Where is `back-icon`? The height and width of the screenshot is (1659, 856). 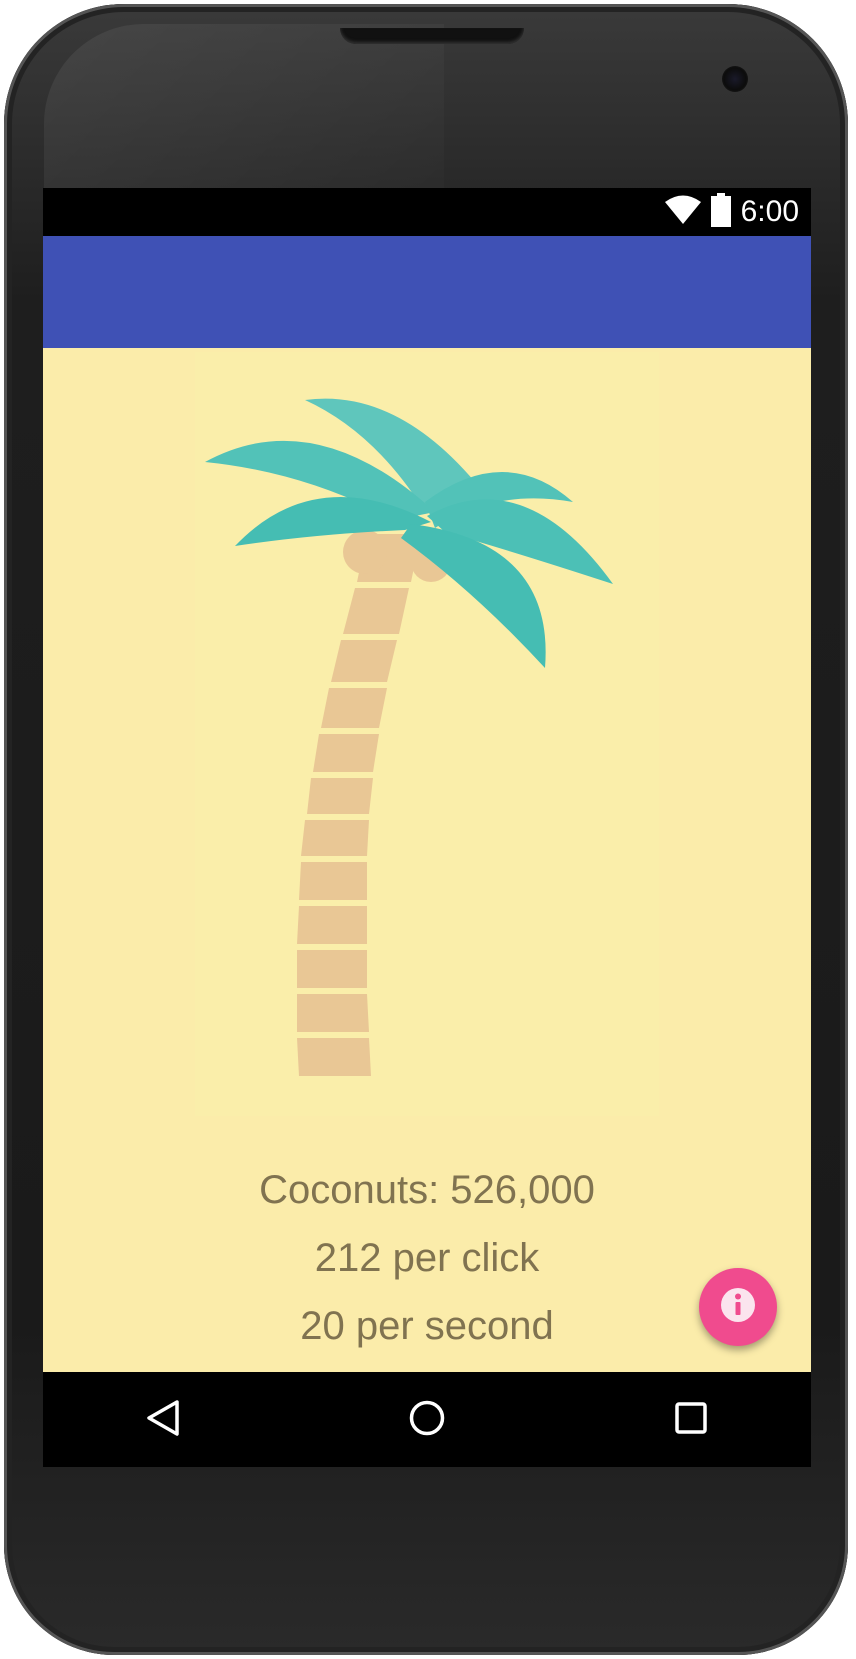 back-icon is located at coordinates (163, 1420).